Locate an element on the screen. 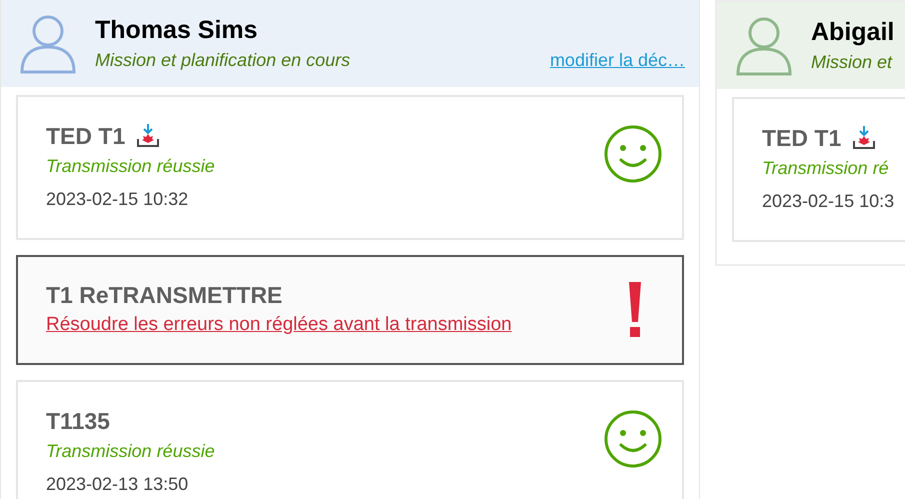 The image size is (905, 499). status-card: TED T1 Transmission ré 2023-02-15 10:3 is located at coordinates (818, 169).